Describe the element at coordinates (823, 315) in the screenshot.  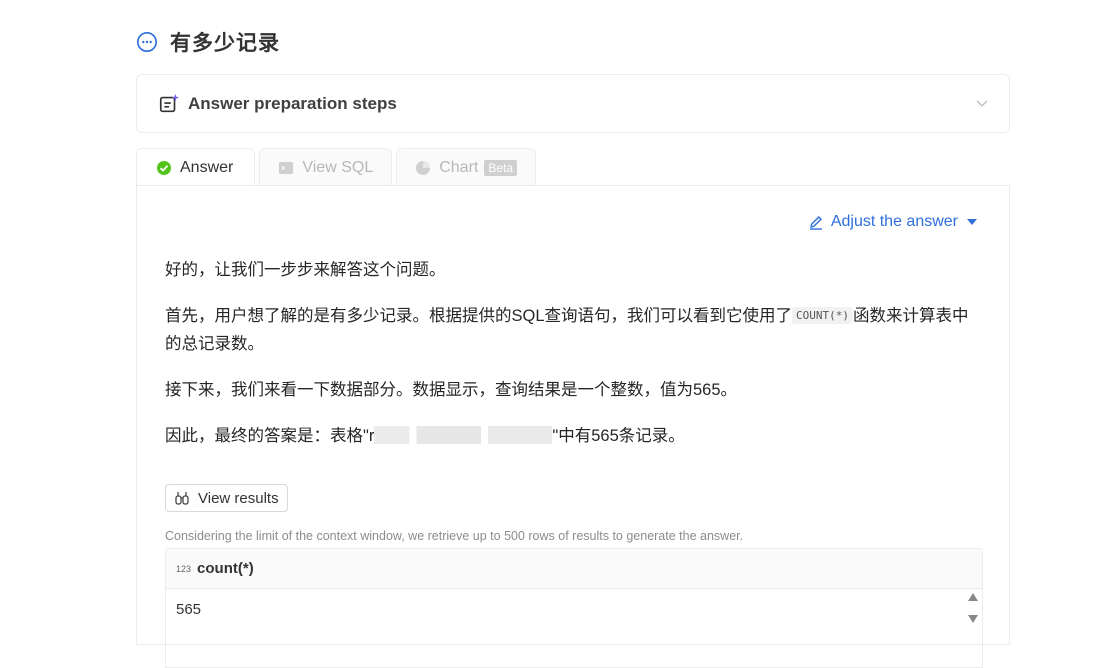
I see `inline-code: COUNT(*)` at that location.